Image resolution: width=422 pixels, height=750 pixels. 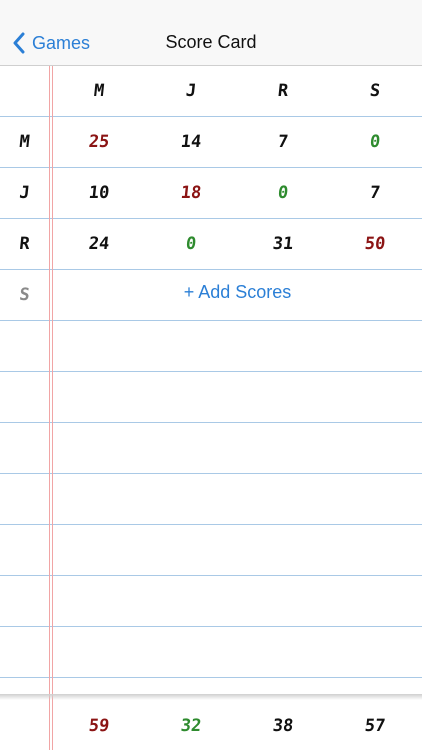 What do you see at coordinates (191, 193) in the screenshot?
I see `score-cell: 18` at bounding box center [191, 193].